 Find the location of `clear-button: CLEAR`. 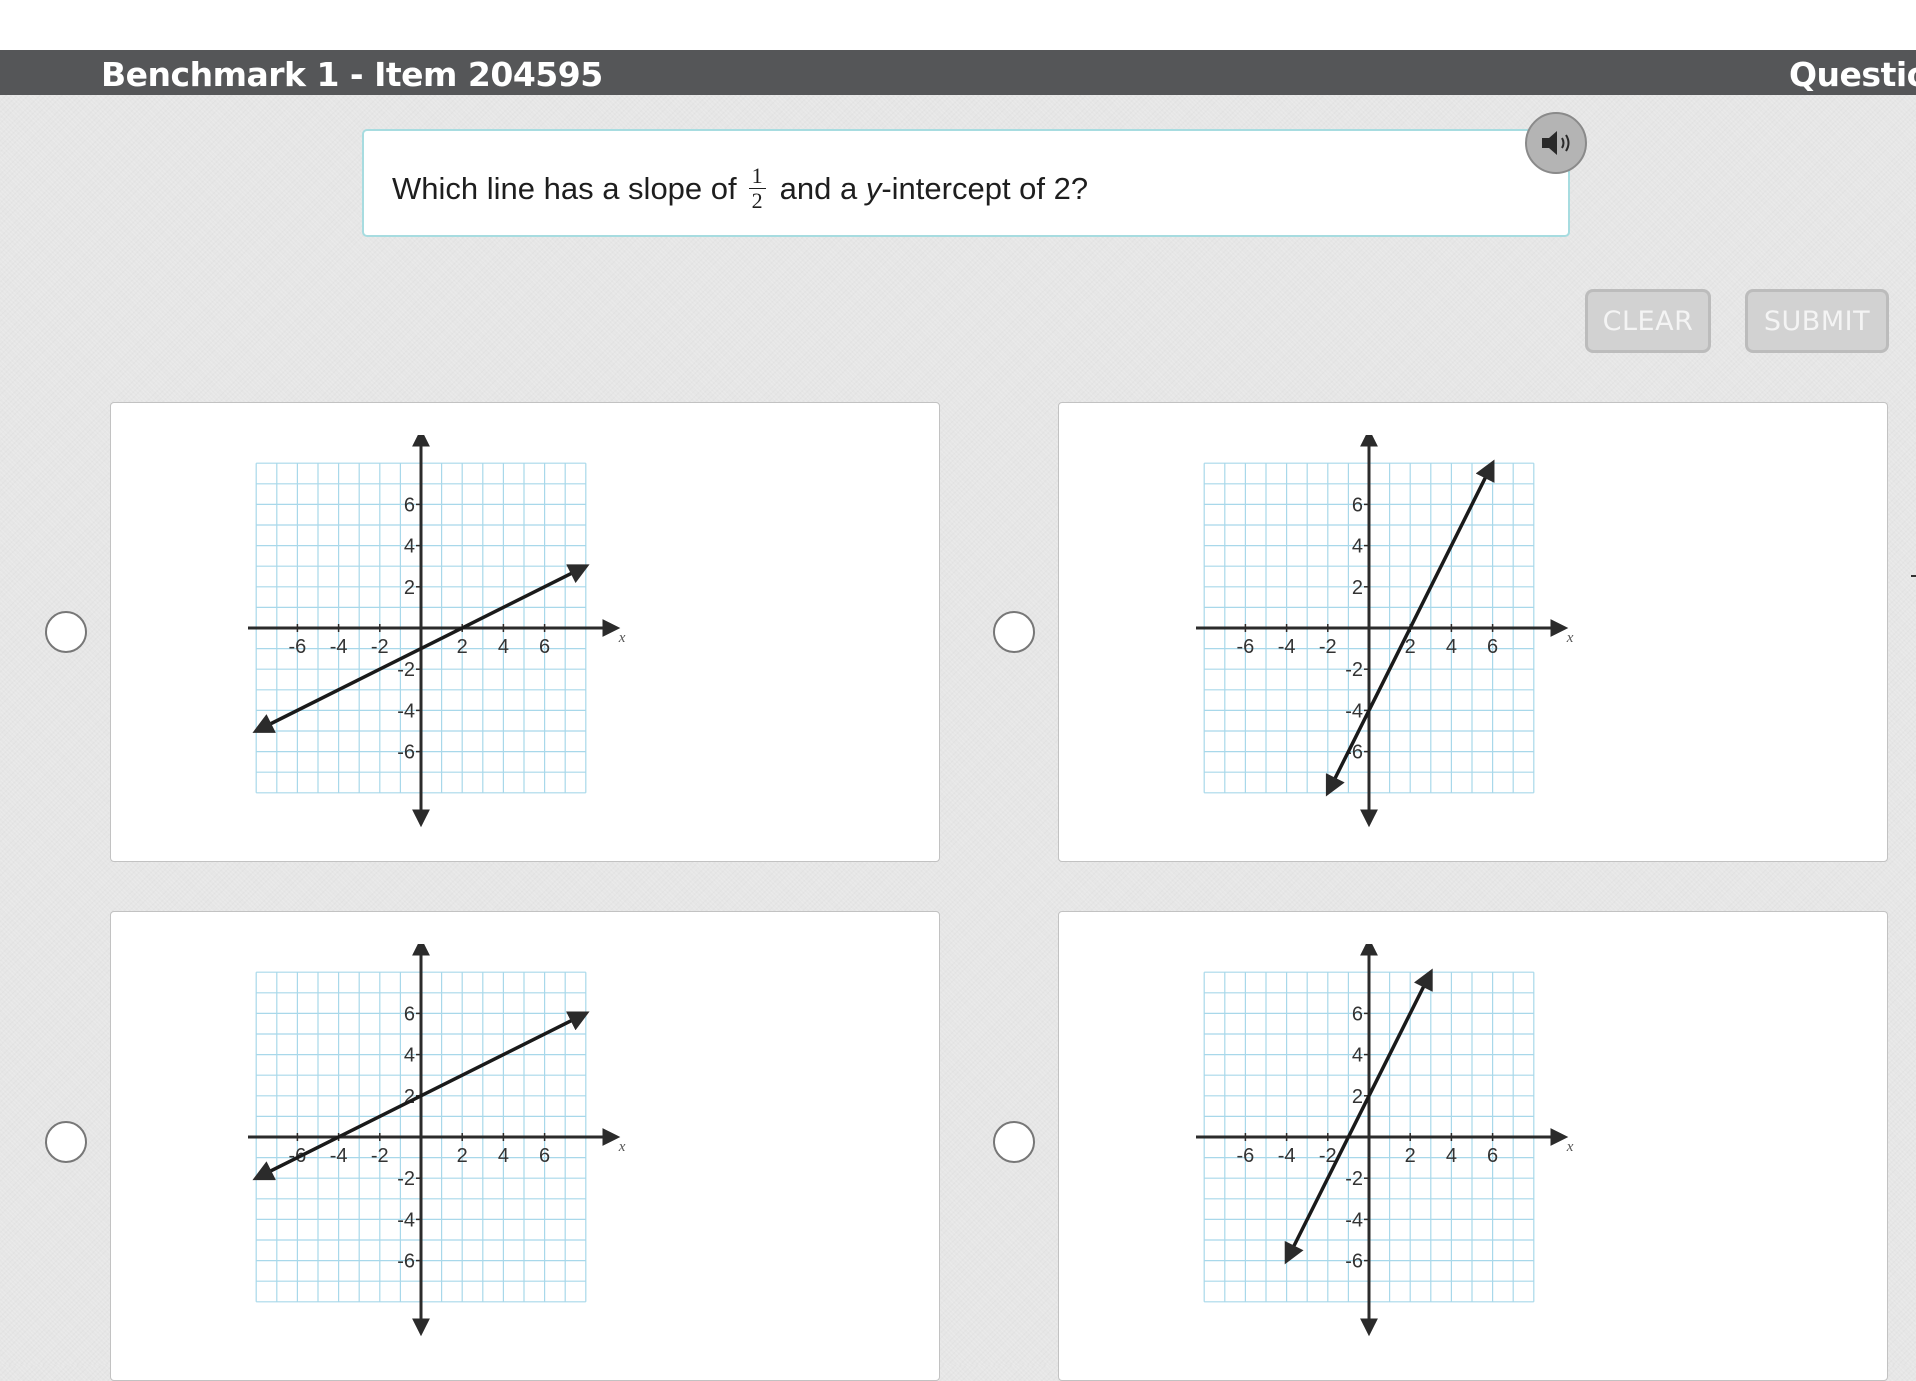

clear-button: CLEAR is located at coordinates (1648, 321).